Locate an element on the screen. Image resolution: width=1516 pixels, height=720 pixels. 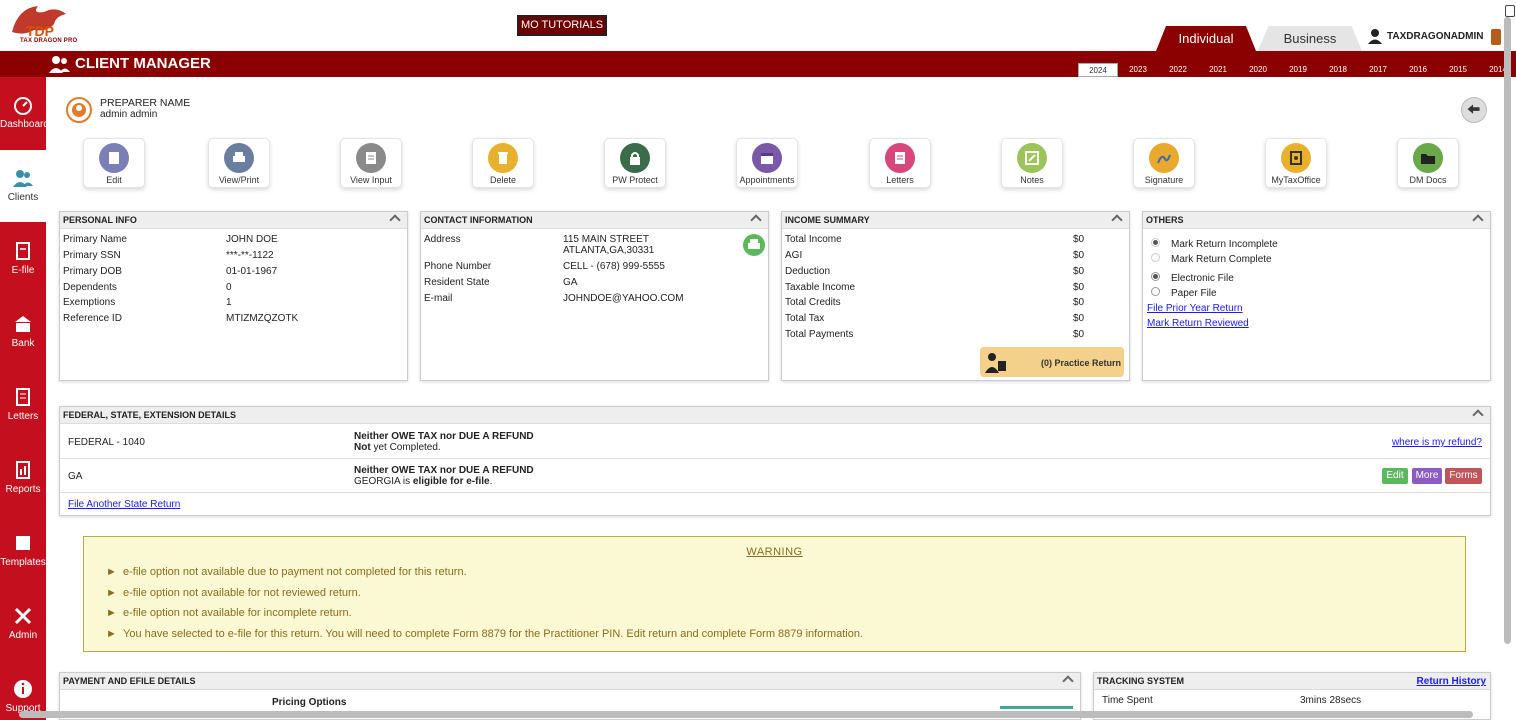
field-value: 0 is located at coordinates (229, 287).